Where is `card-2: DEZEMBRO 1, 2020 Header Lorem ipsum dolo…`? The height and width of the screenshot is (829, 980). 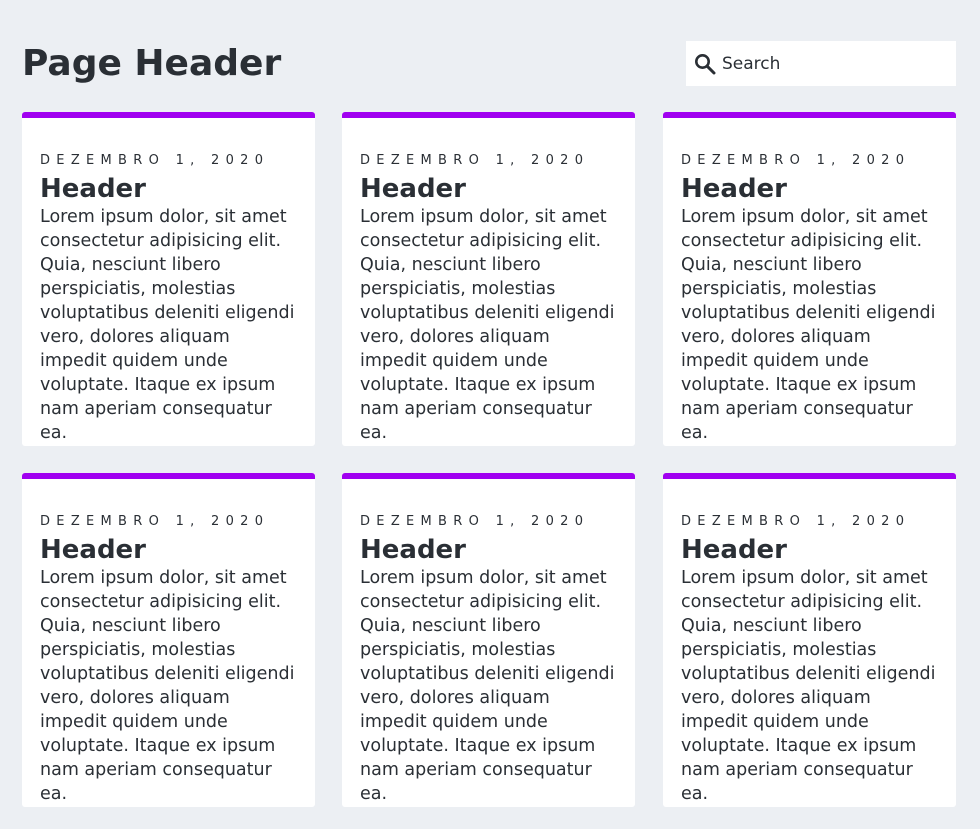
card-2: DEZEMBRO 1, 2020 Header Lorem ipsum dolo… is located at coordinates (488, 279).